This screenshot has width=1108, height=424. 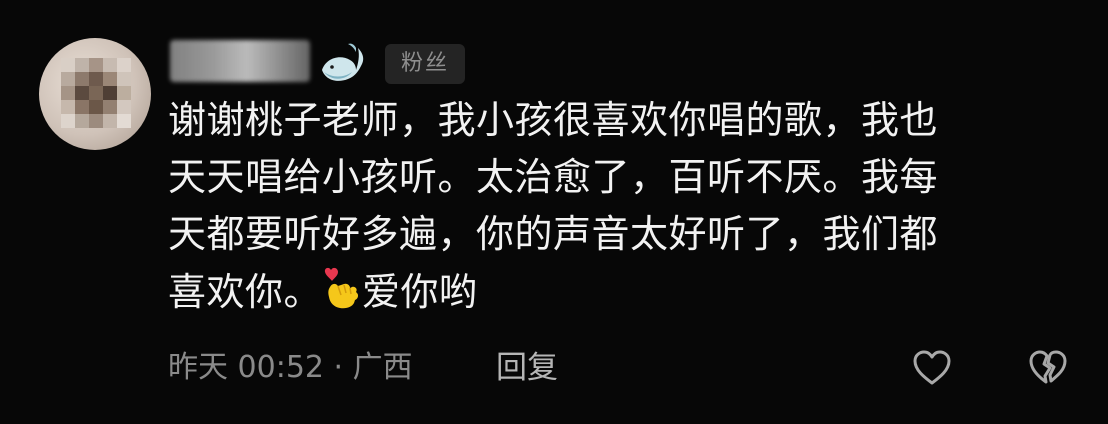 I want to click on whale-icon, so click(x=343, y=62).